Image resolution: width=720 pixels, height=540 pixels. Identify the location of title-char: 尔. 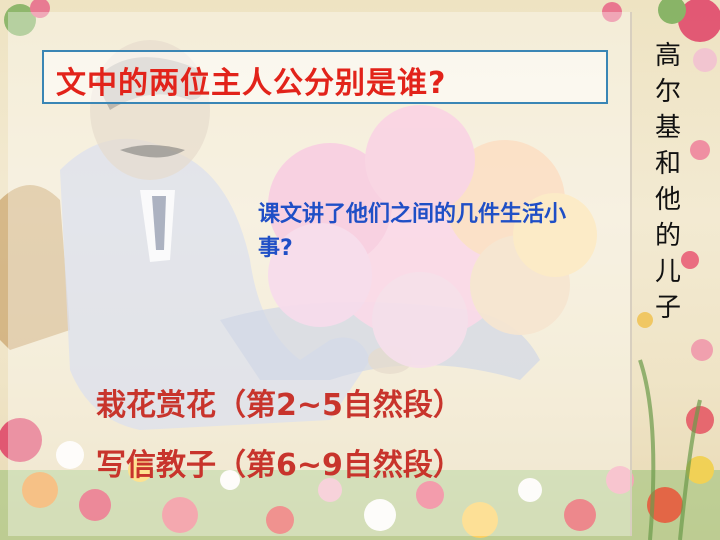
(667, 92).